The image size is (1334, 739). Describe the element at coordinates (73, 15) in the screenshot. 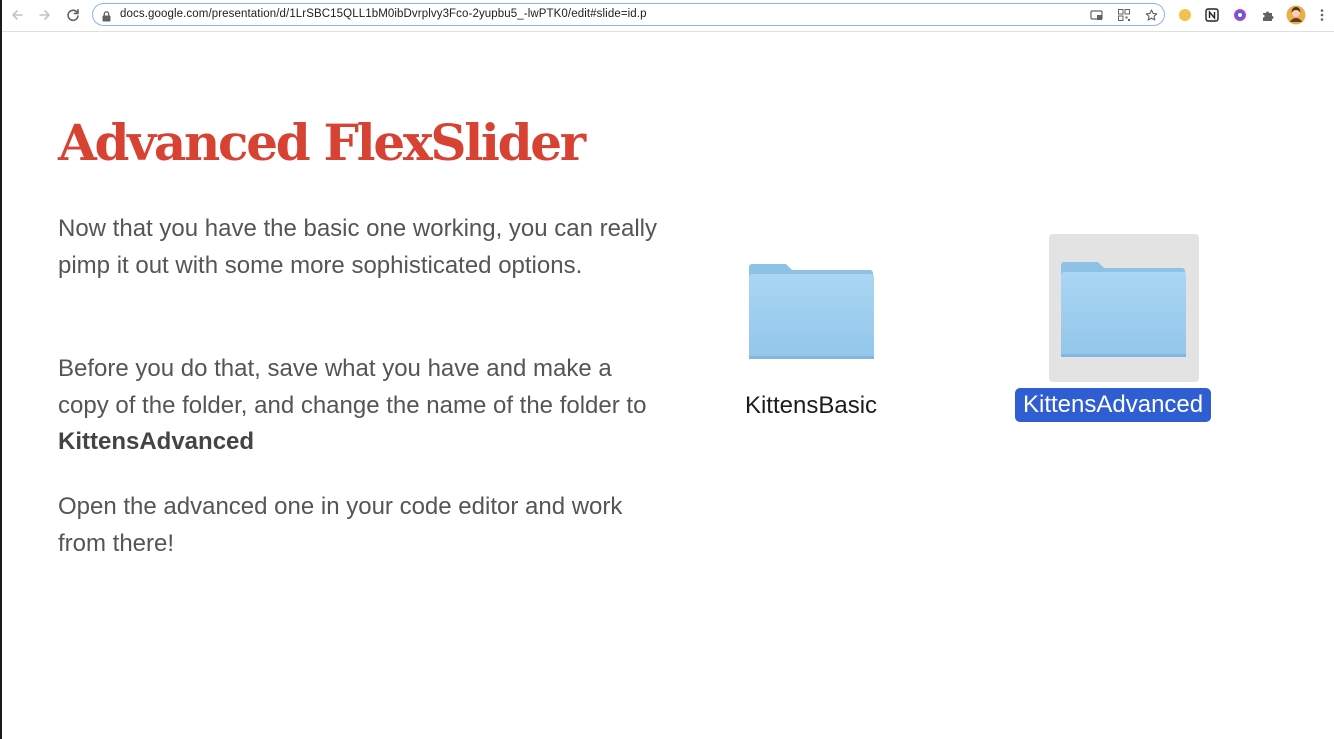

I see `reload-icon` at that location.